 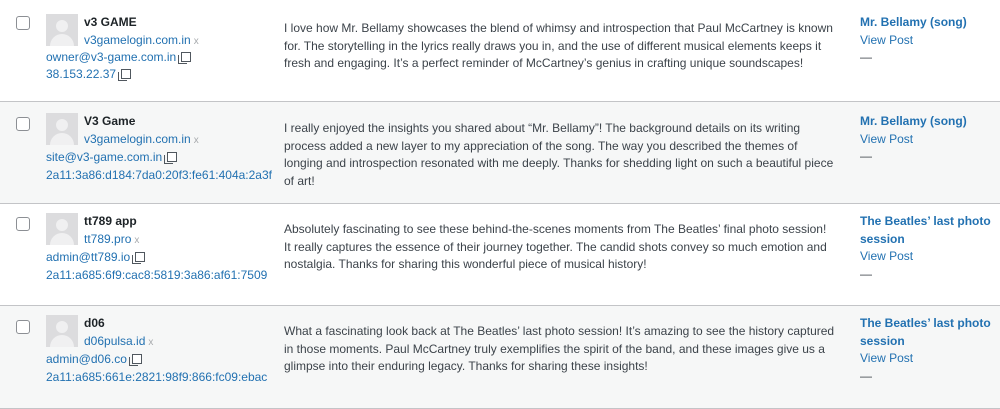 What do you see at coordinates (110, 221) in the screenshot?
I see `author-name: tt789 app` at bounding box center [110, 221].